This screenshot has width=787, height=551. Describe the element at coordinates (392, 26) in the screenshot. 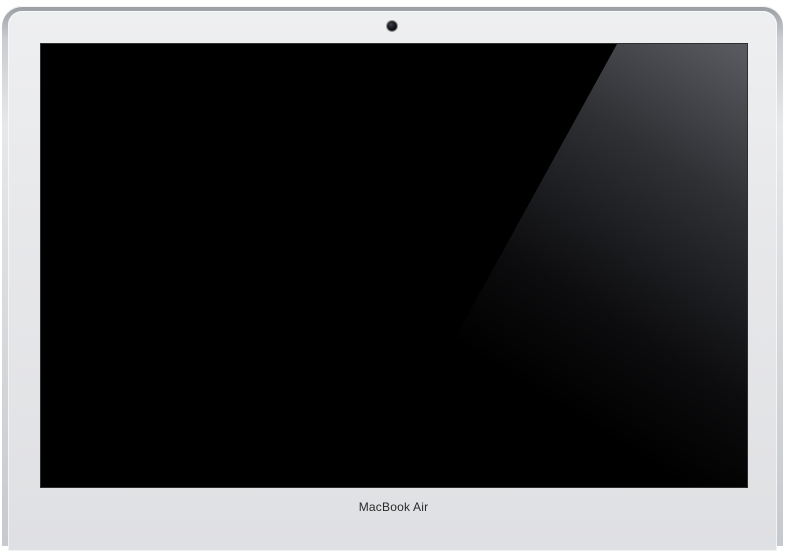

I see `camera-icon` at that location.